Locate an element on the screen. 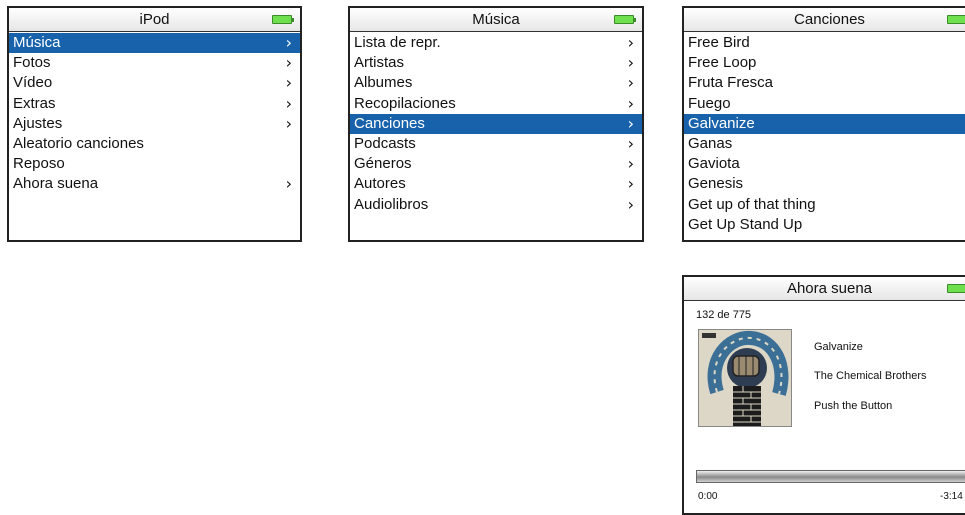 The height and width of the screenshot is (515, 965). menu-item: Recopilaciones › is located at coordinates (496, 104).